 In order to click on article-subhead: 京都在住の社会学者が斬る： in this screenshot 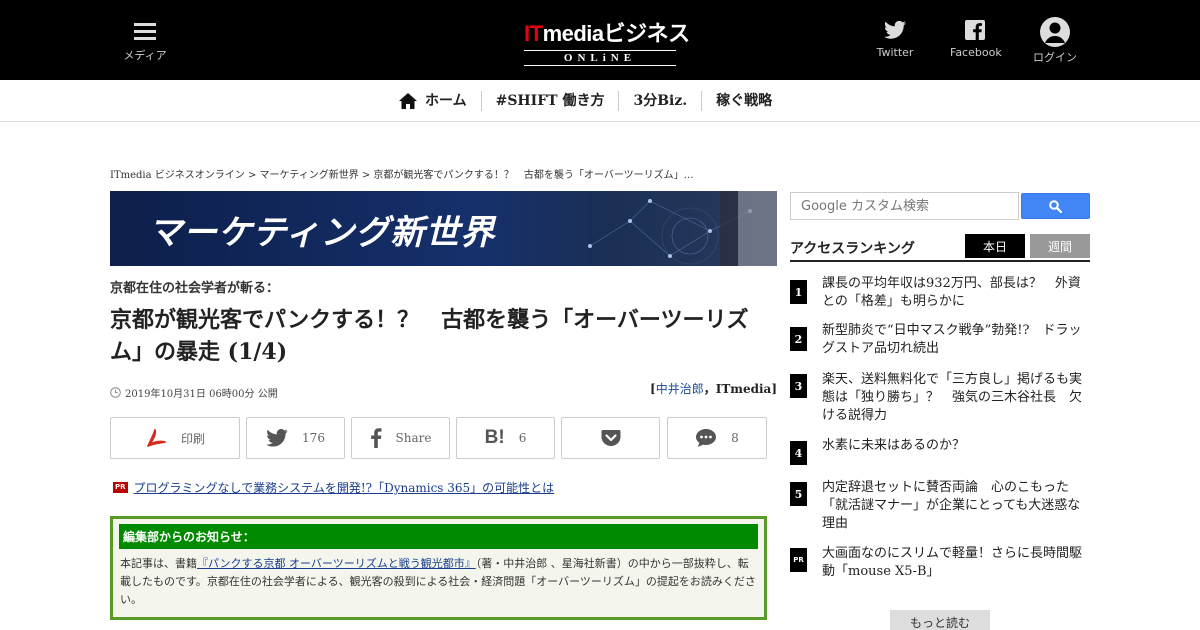, I will do `click(195, 288)`.